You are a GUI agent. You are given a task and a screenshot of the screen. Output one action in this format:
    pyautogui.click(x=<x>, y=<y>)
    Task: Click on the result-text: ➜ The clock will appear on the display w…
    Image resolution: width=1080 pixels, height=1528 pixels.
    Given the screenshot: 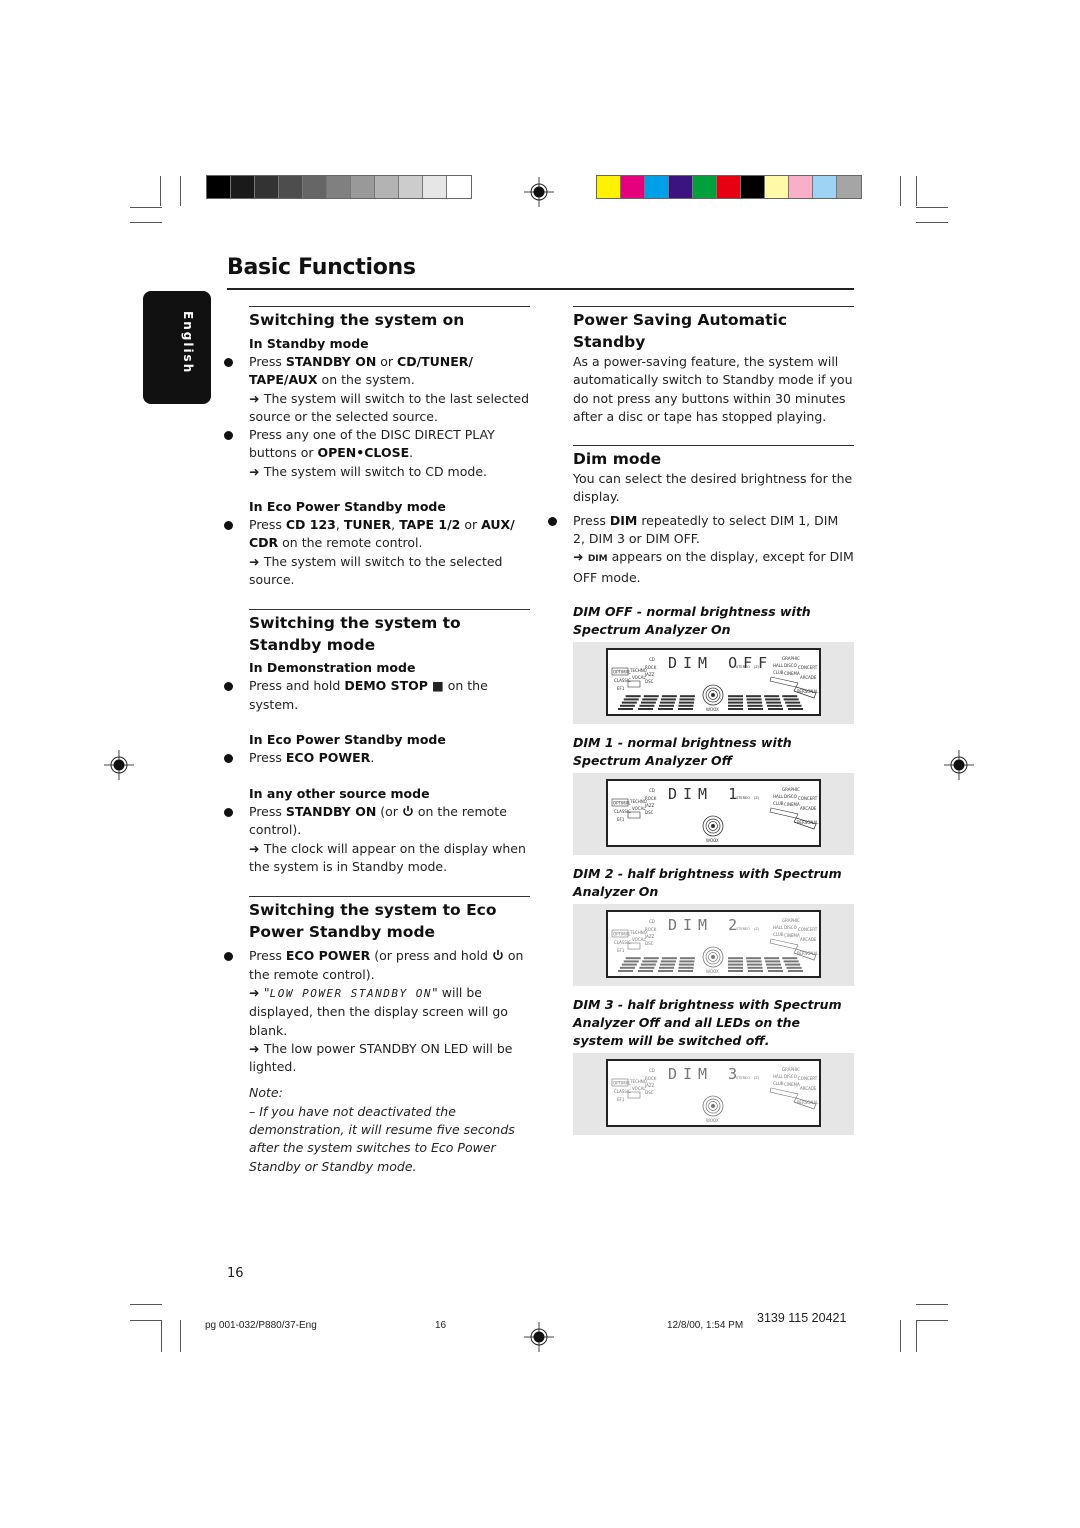 What is the action you would take?
    pyautogui.click(x=387, y=857)
    